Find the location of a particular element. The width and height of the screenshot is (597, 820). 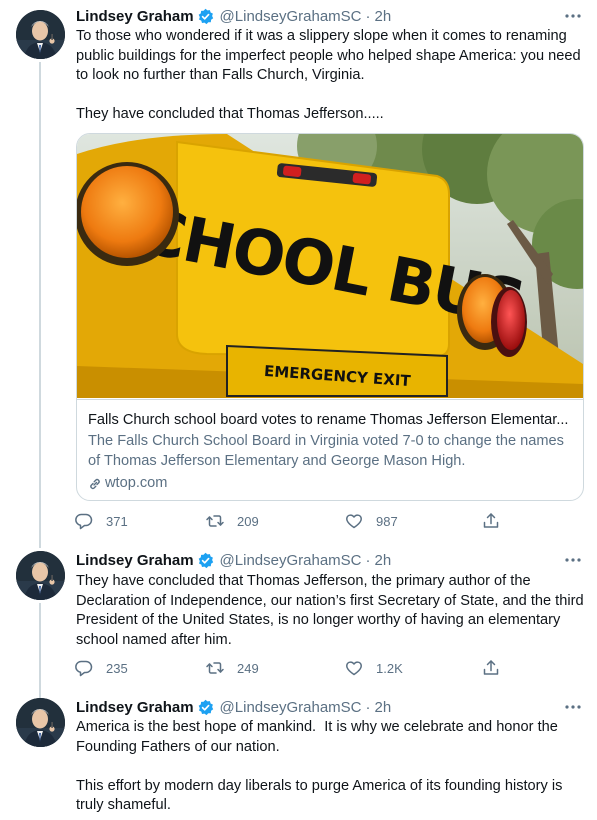

card-domain-text: wtop.com is located at coordinates (136, 483).